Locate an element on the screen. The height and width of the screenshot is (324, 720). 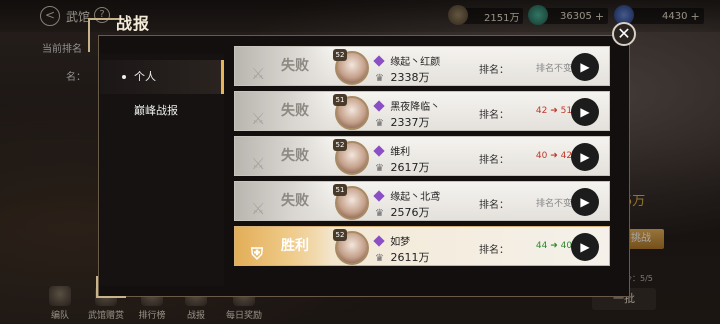
tab-peak-report: 巅峰战报 is located at coordinates (162, 111).